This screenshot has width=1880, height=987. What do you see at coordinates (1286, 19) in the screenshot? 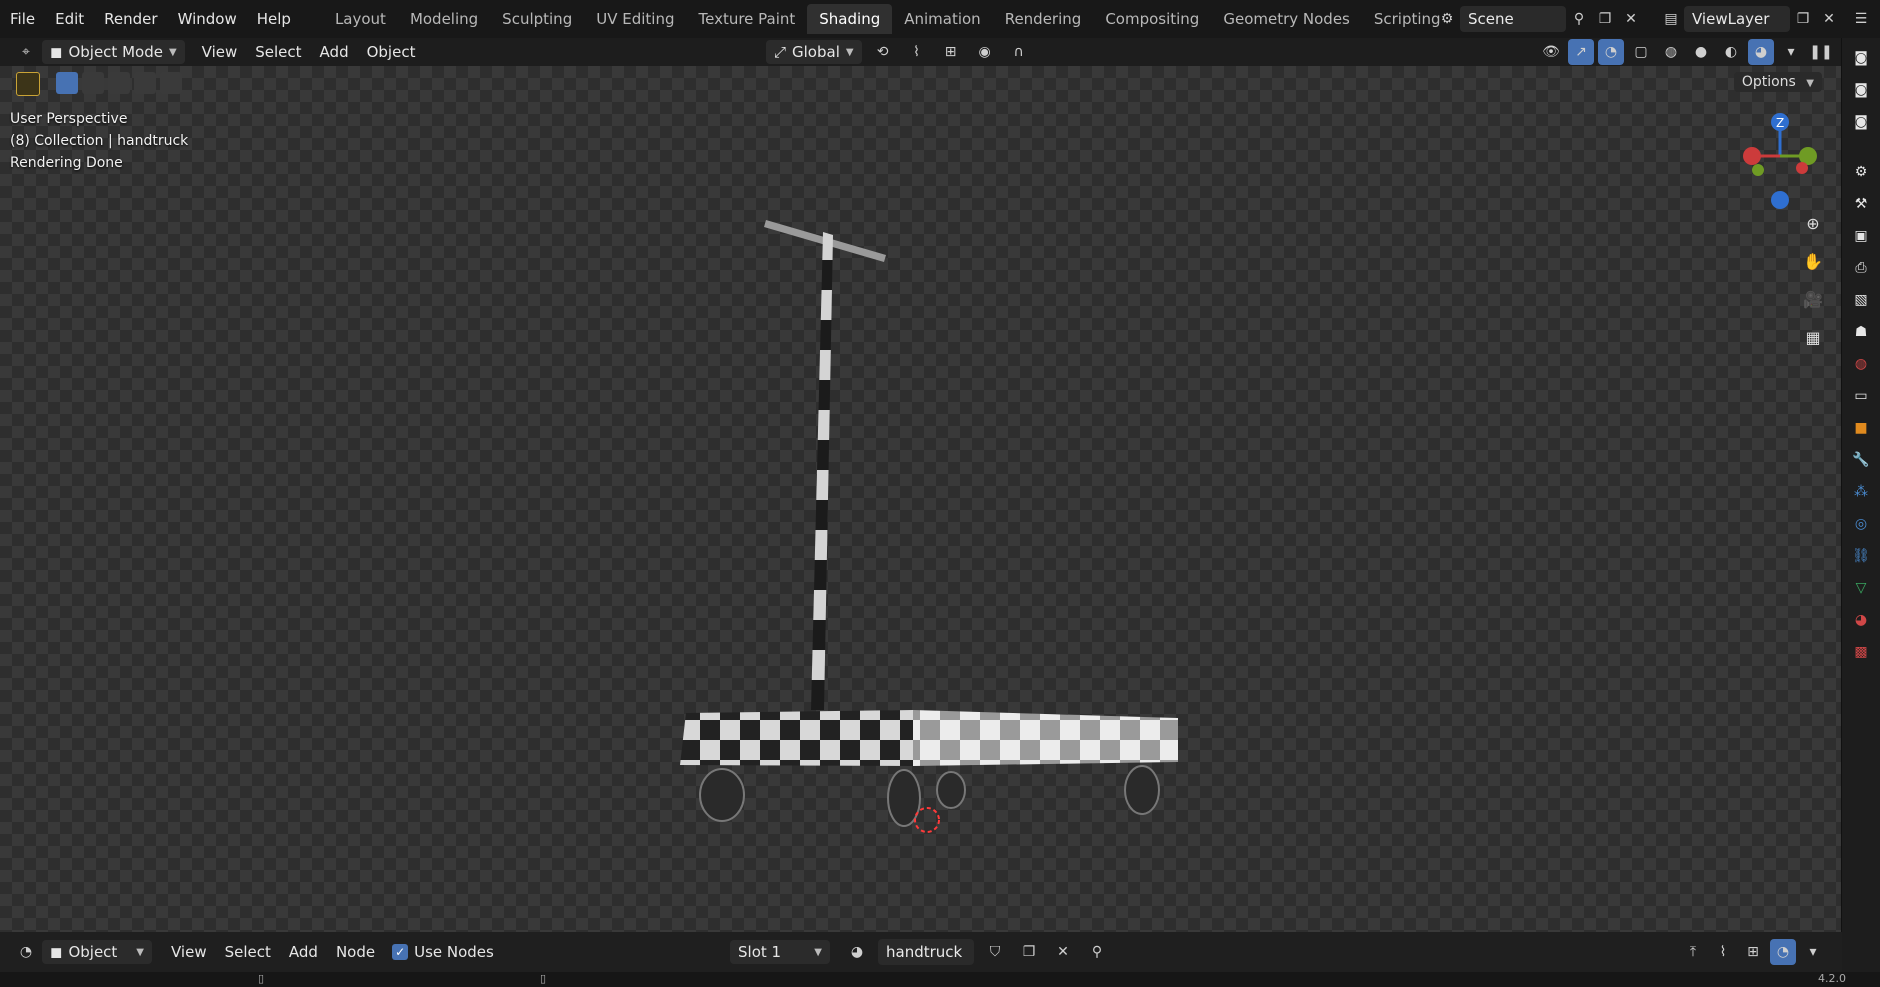
I see `tab-geometry-nodes: Geometry Nodes` at bounding box center [1286, 19].